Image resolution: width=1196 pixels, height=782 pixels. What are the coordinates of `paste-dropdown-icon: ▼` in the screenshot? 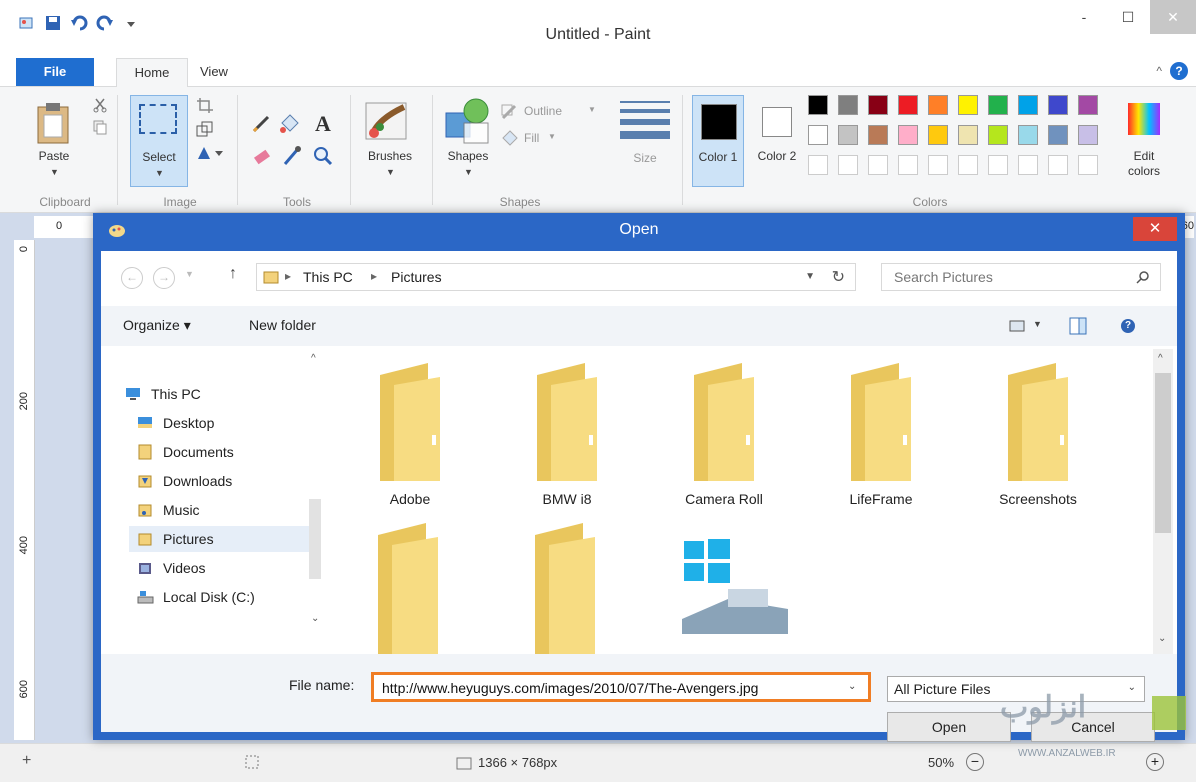 It's located at (54, 172).